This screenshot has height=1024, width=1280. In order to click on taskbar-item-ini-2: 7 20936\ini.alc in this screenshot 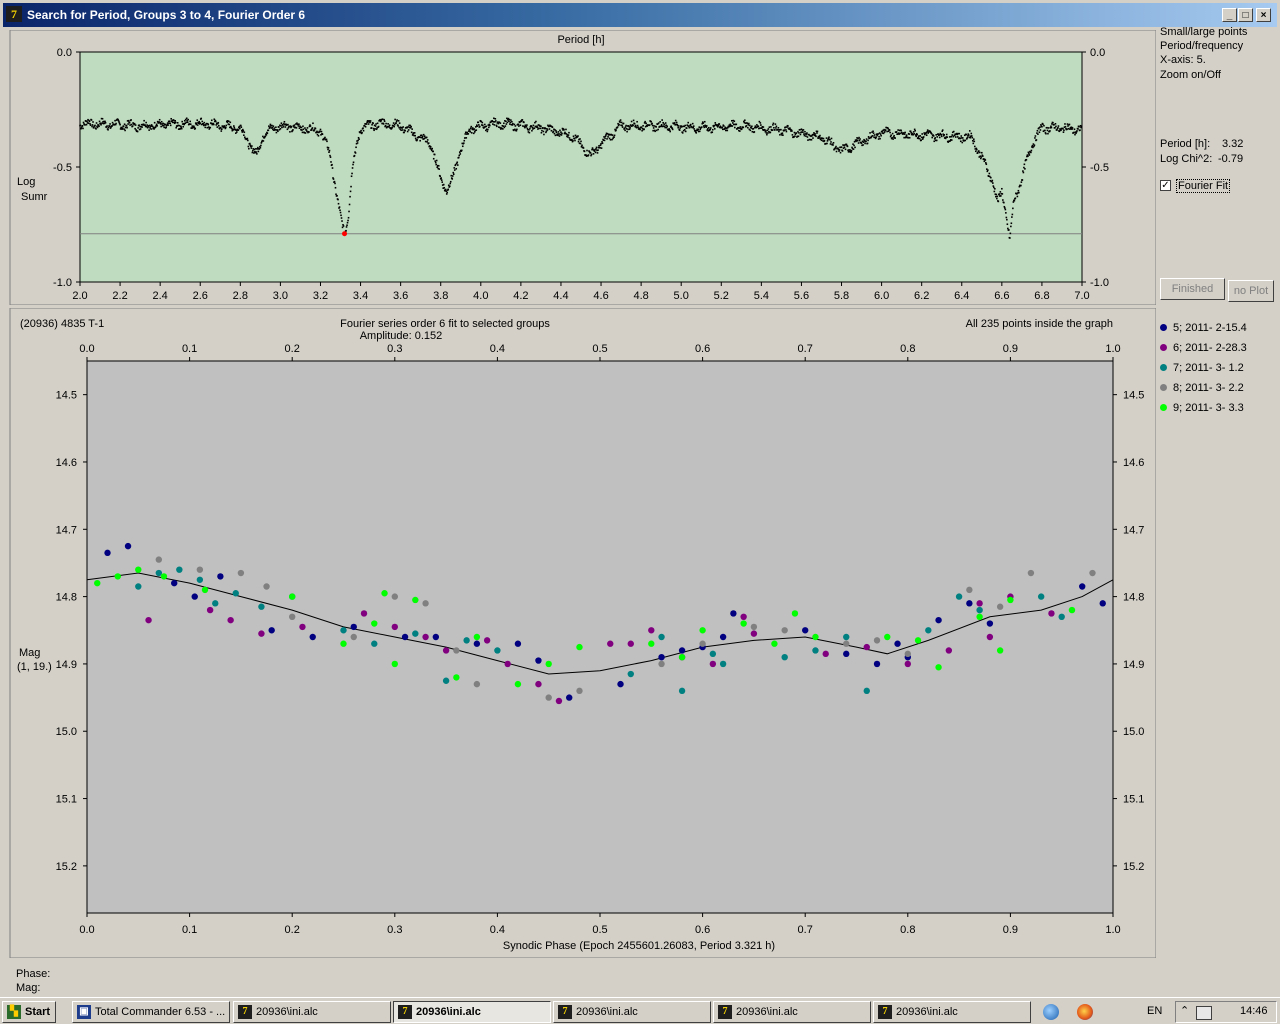, I will do `click(472, 1012)`.